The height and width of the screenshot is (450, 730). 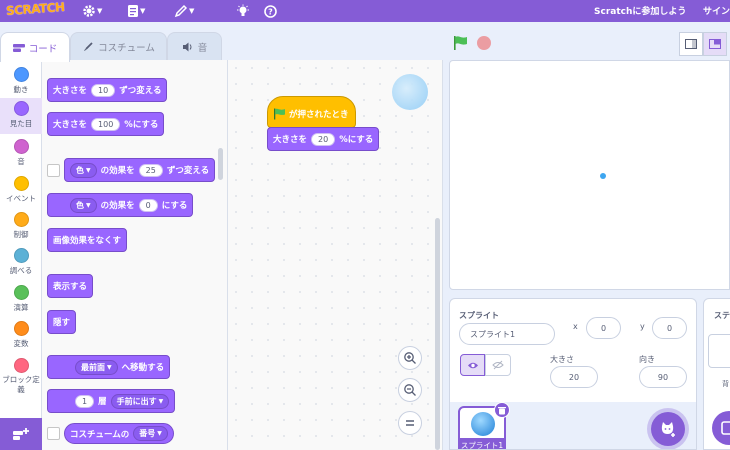 I want to click on lightbulb-icon, so click(x=243, y=10).